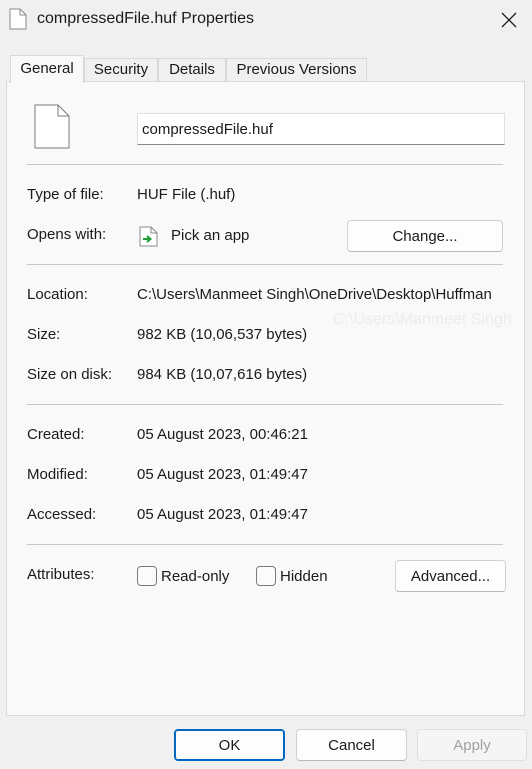 Image resolution: width=532 pixels, height=769 pixels. What do you see at coordinates (57, 294) in the screenshot?
I see `location-label: Location:` at bounding box center [57, 294].